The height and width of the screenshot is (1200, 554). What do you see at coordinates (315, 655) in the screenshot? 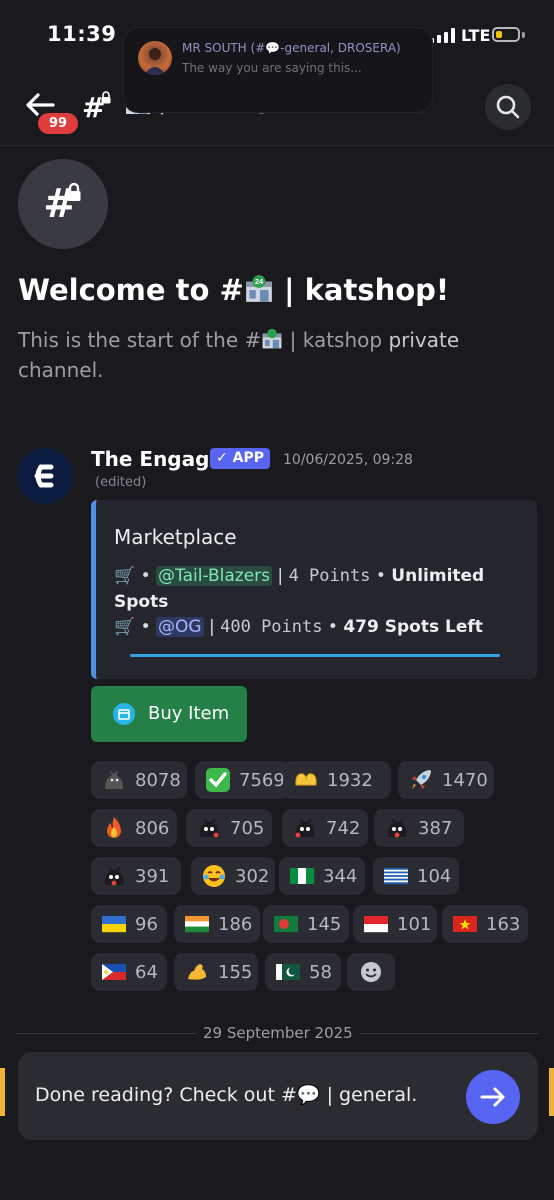
I see `embed-progress-underline` at bounding box center [315, 655].